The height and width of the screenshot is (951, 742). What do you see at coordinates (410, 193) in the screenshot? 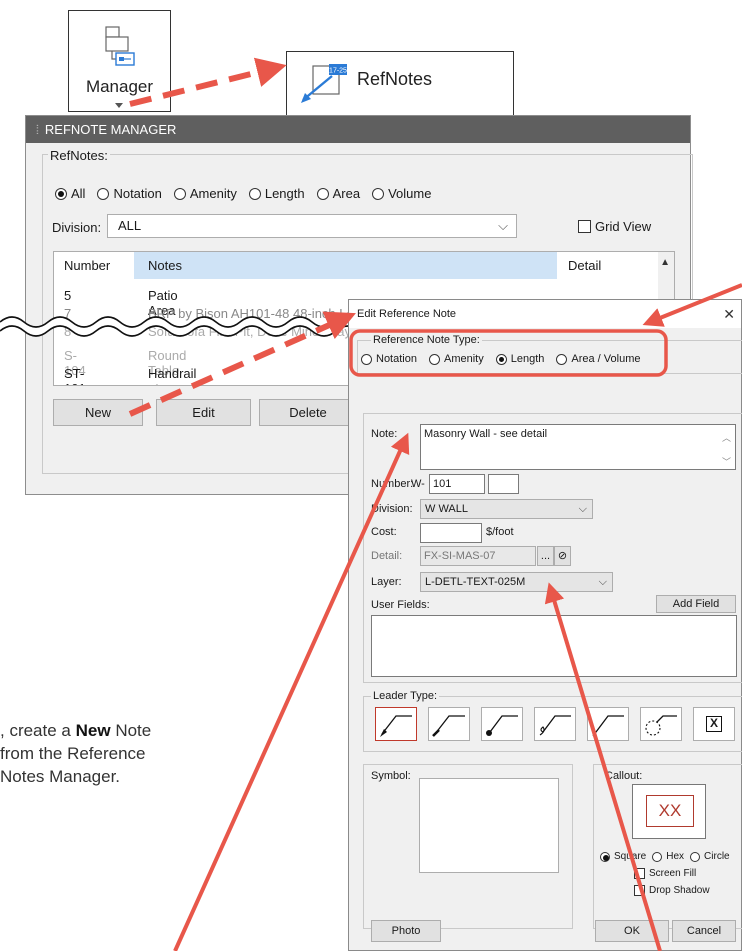
I see `filter-label: Volume` at bounding box center [410, 193].